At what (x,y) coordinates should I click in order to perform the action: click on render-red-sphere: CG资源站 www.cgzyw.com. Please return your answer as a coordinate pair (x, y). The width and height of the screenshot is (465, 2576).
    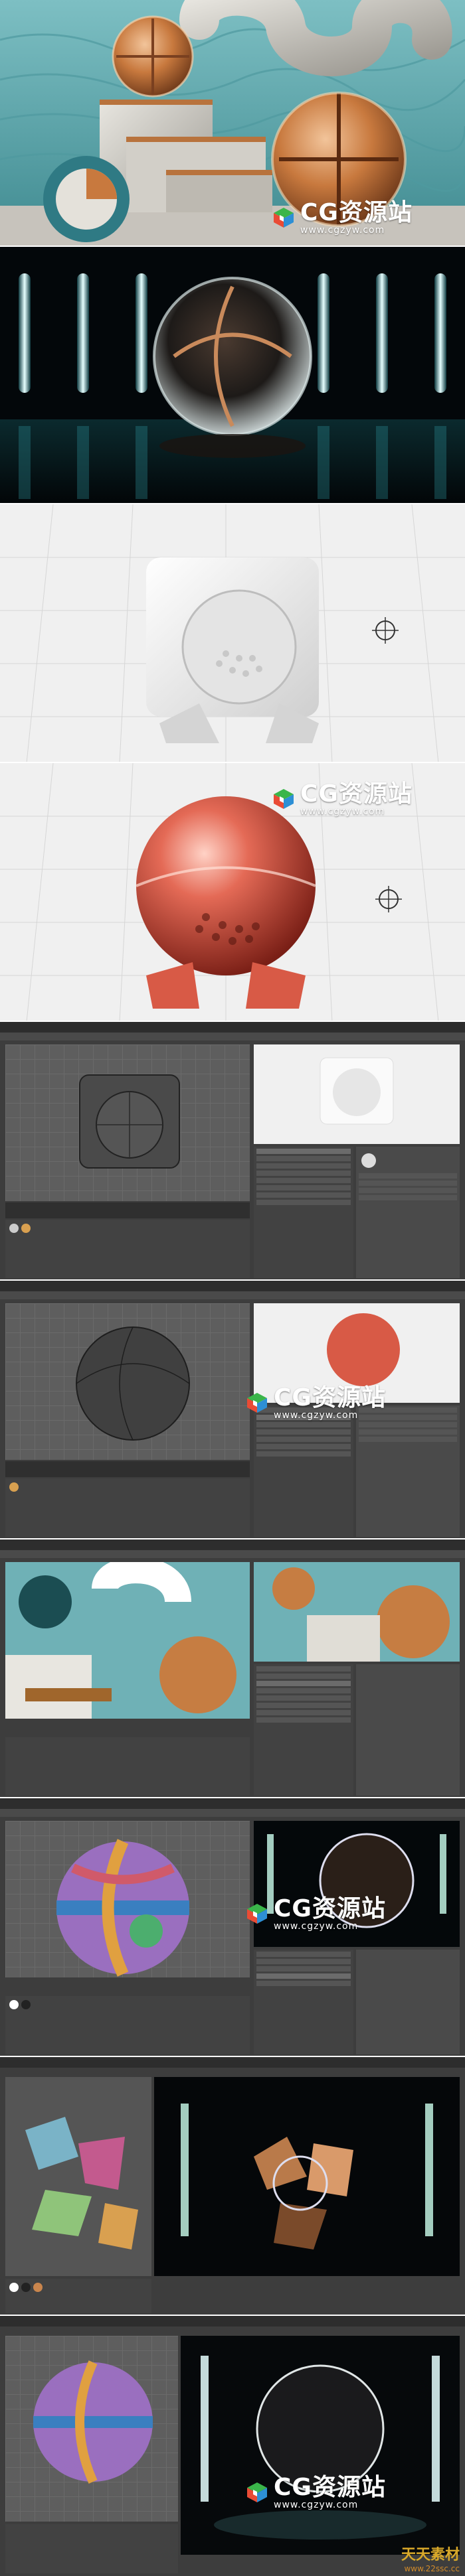
    Looking at the image, I should click on (232, 892).